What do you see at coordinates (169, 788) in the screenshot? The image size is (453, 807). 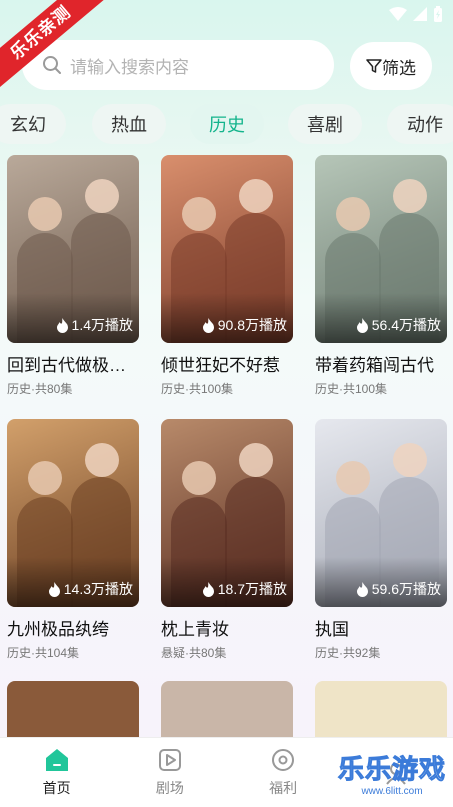 I see `tab-label: 剧场` at bounding box center [169, 788].